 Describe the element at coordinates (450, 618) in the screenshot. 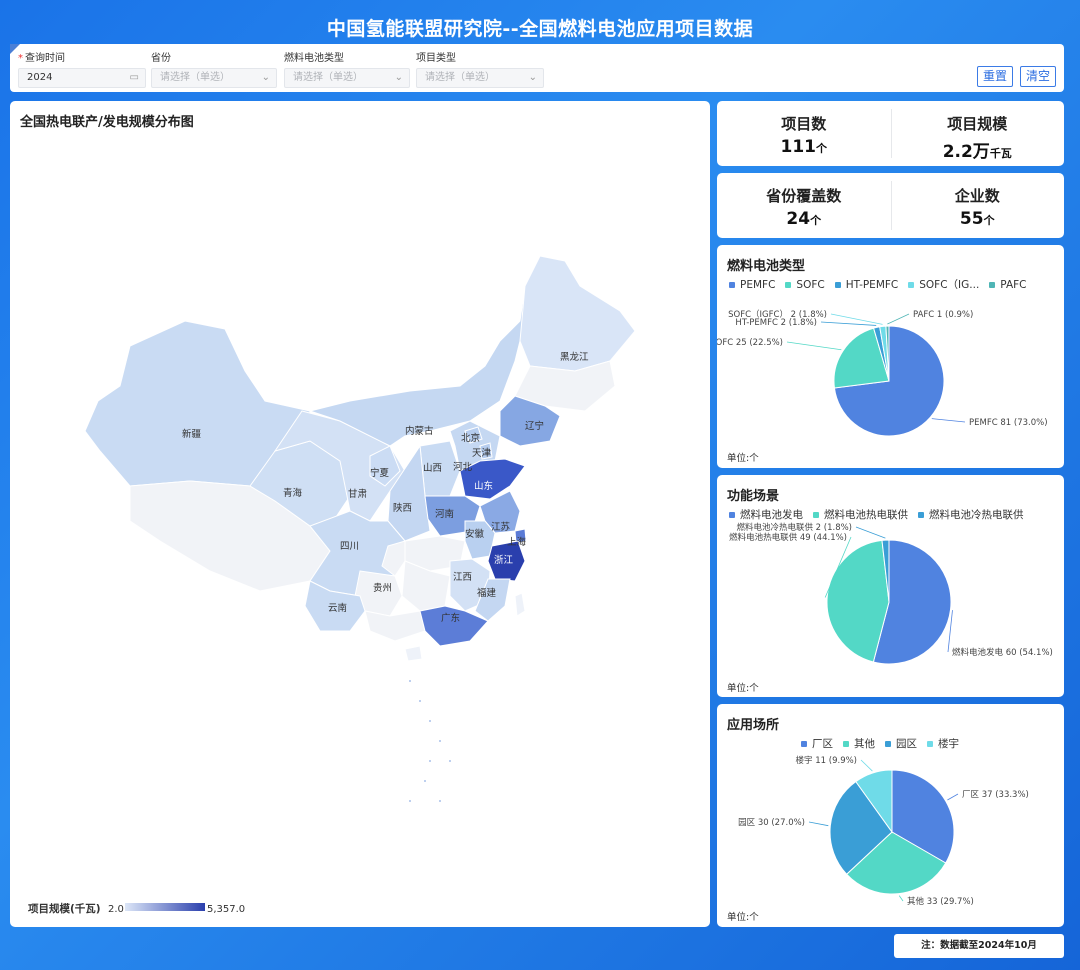

I see `province-label: 广东` at that location.